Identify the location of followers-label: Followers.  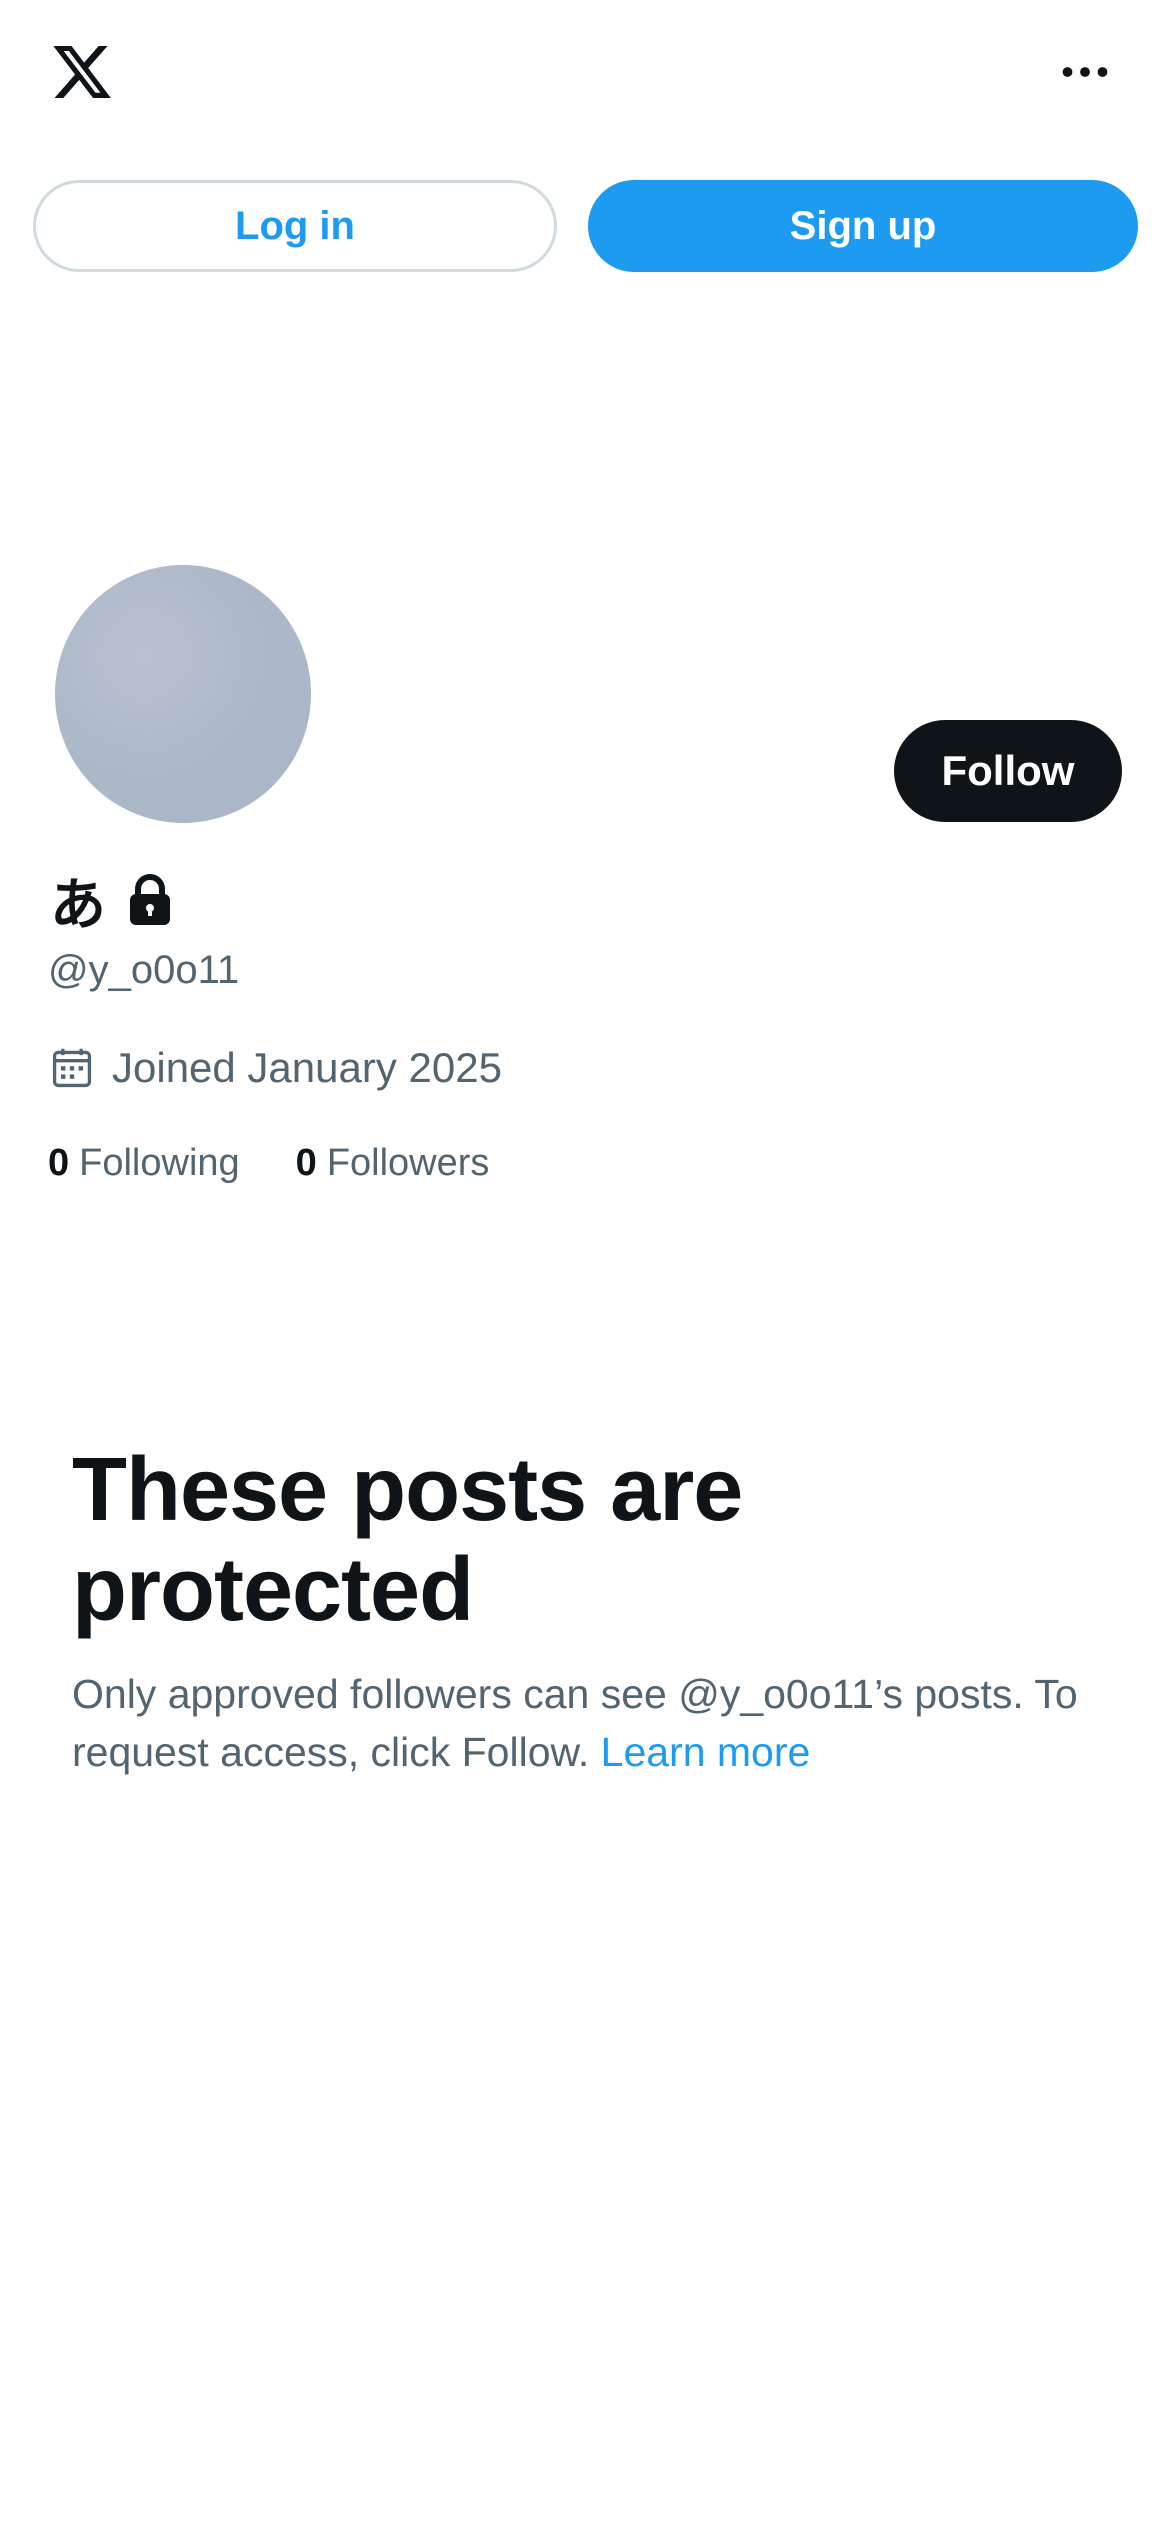
(408, 1162).